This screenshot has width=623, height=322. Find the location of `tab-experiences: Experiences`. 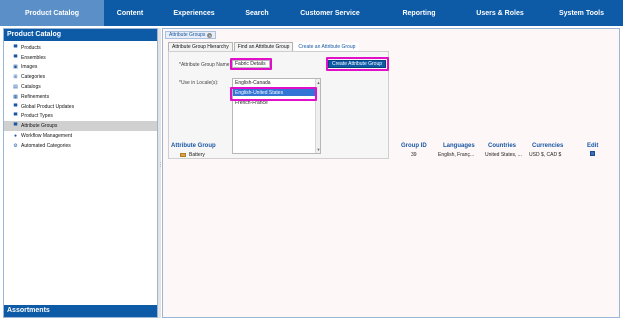

tab-experiences: Experiences is located at coordinates (194, 13).